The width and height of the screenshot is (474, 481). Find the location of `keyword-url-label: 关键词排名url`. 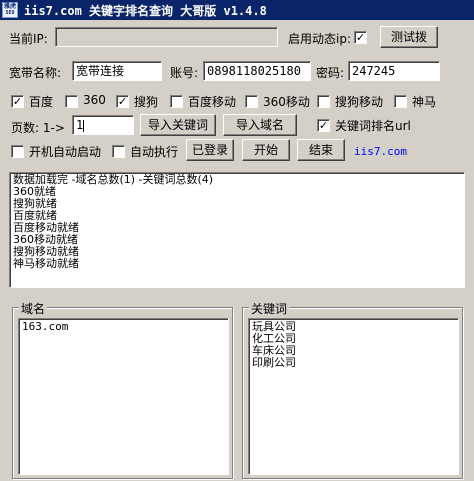

keyword-url-label: 关键词排名url is located at coordinates (373, 126).